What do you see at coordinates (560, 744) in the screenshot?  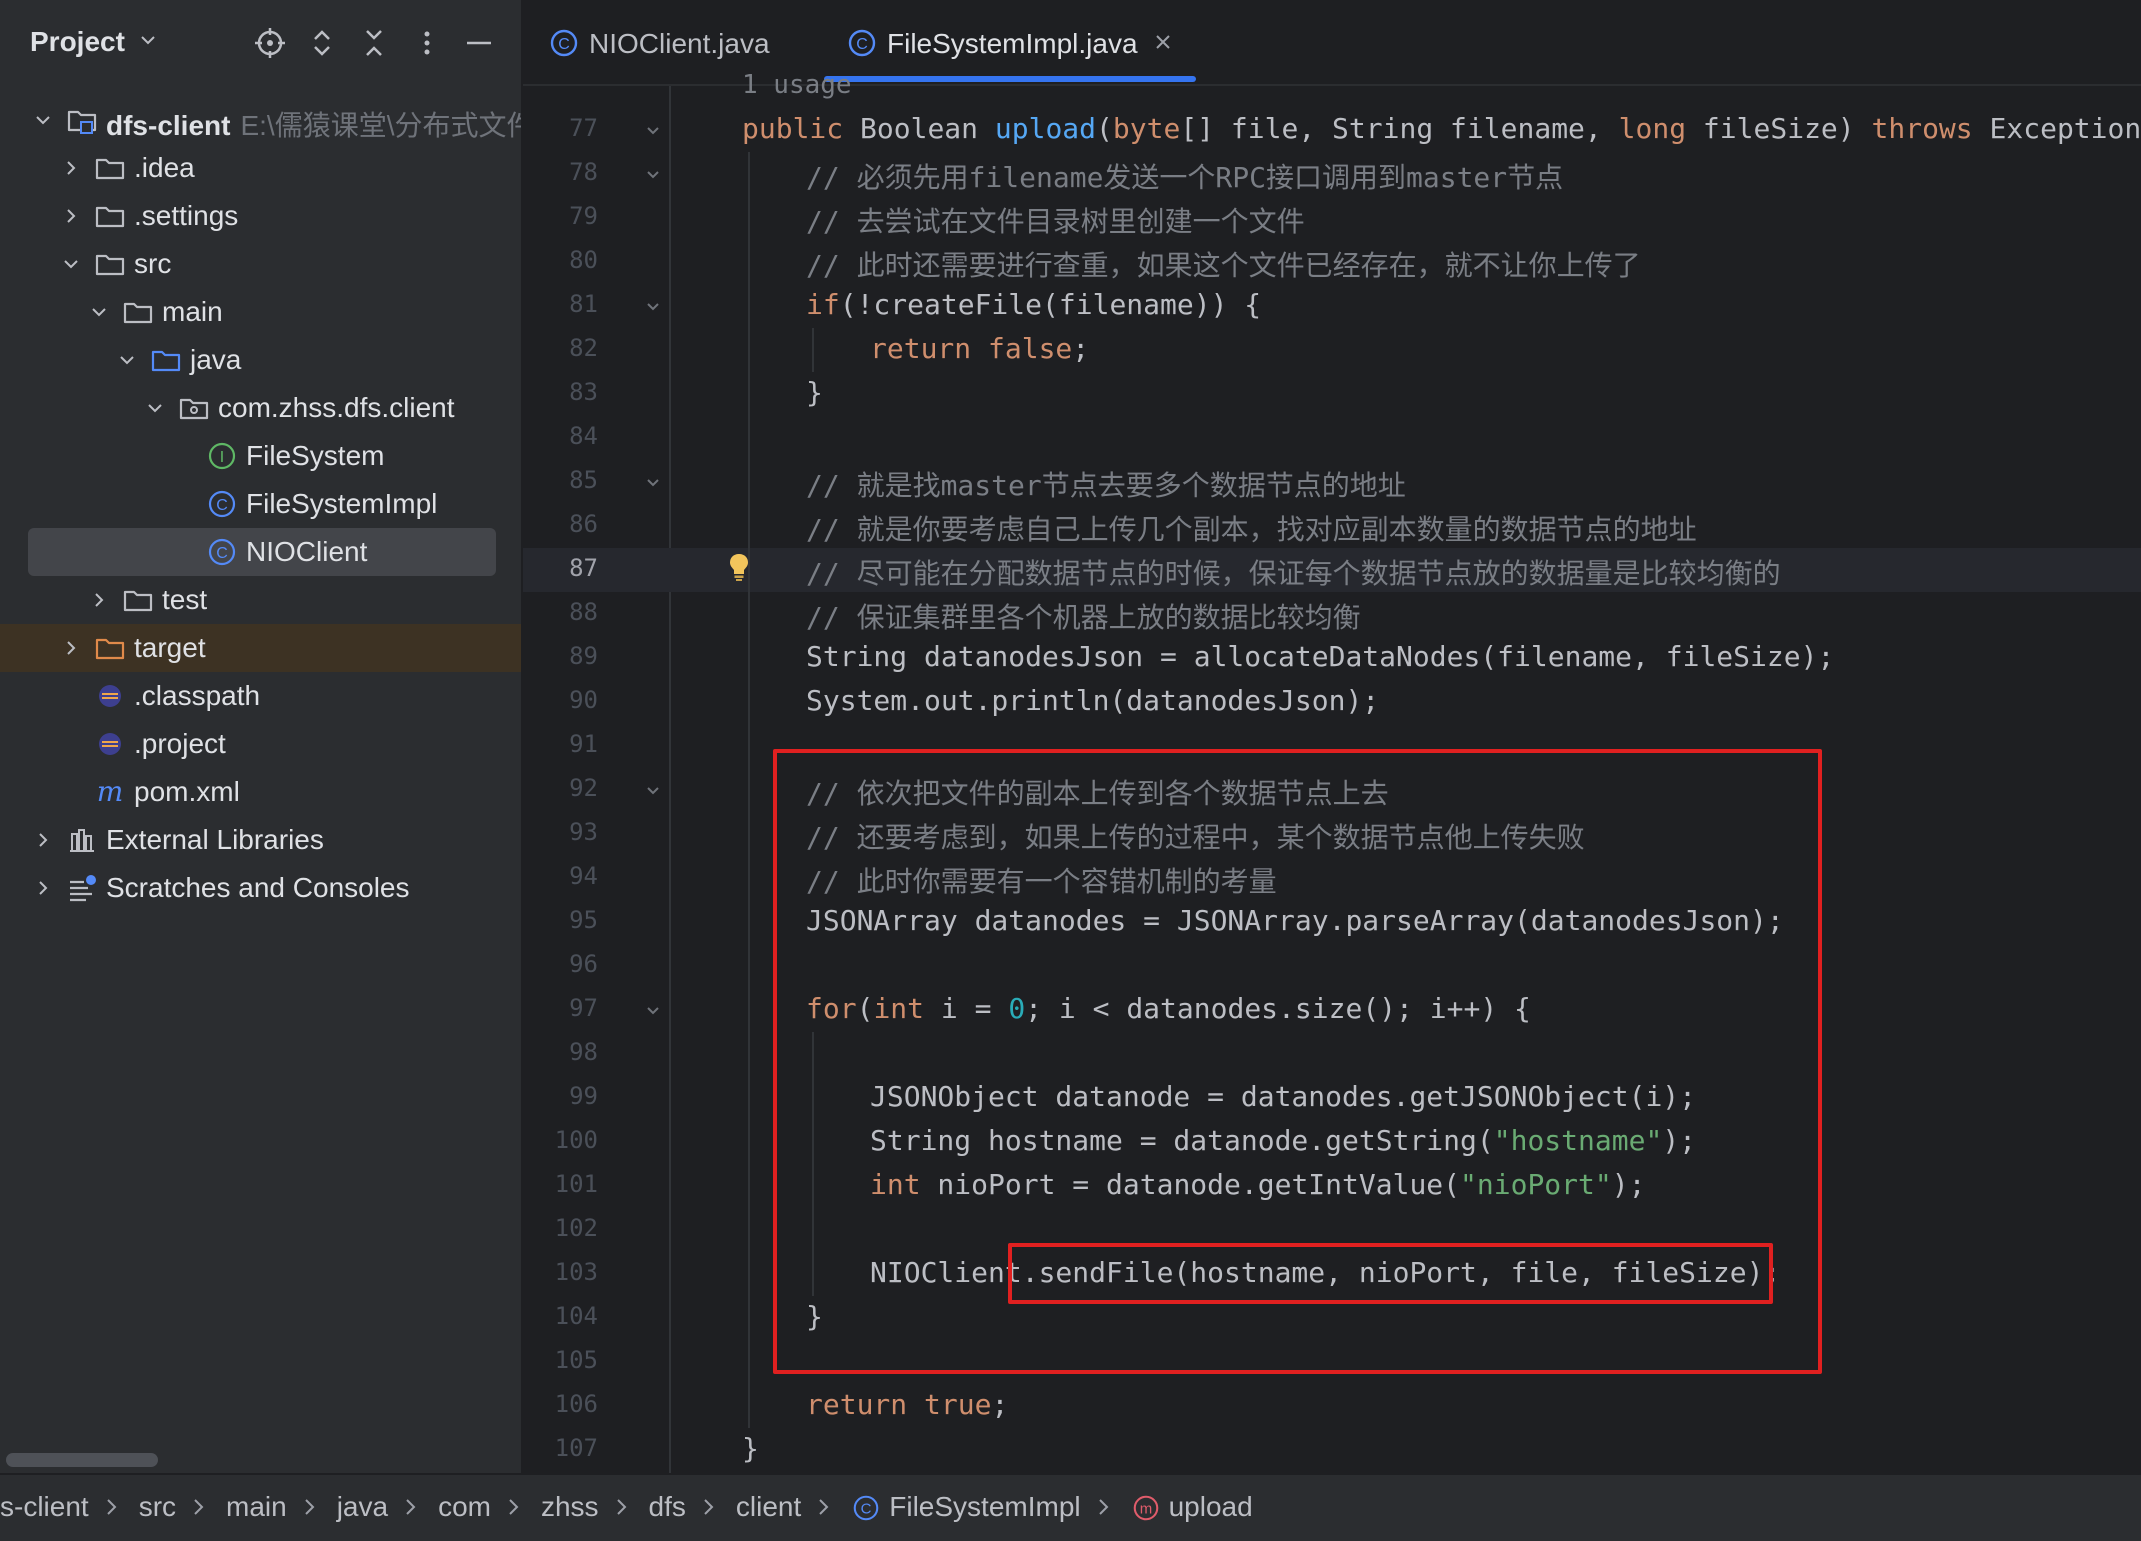 I see `line-number: 91` at bounding box center [560, 744].